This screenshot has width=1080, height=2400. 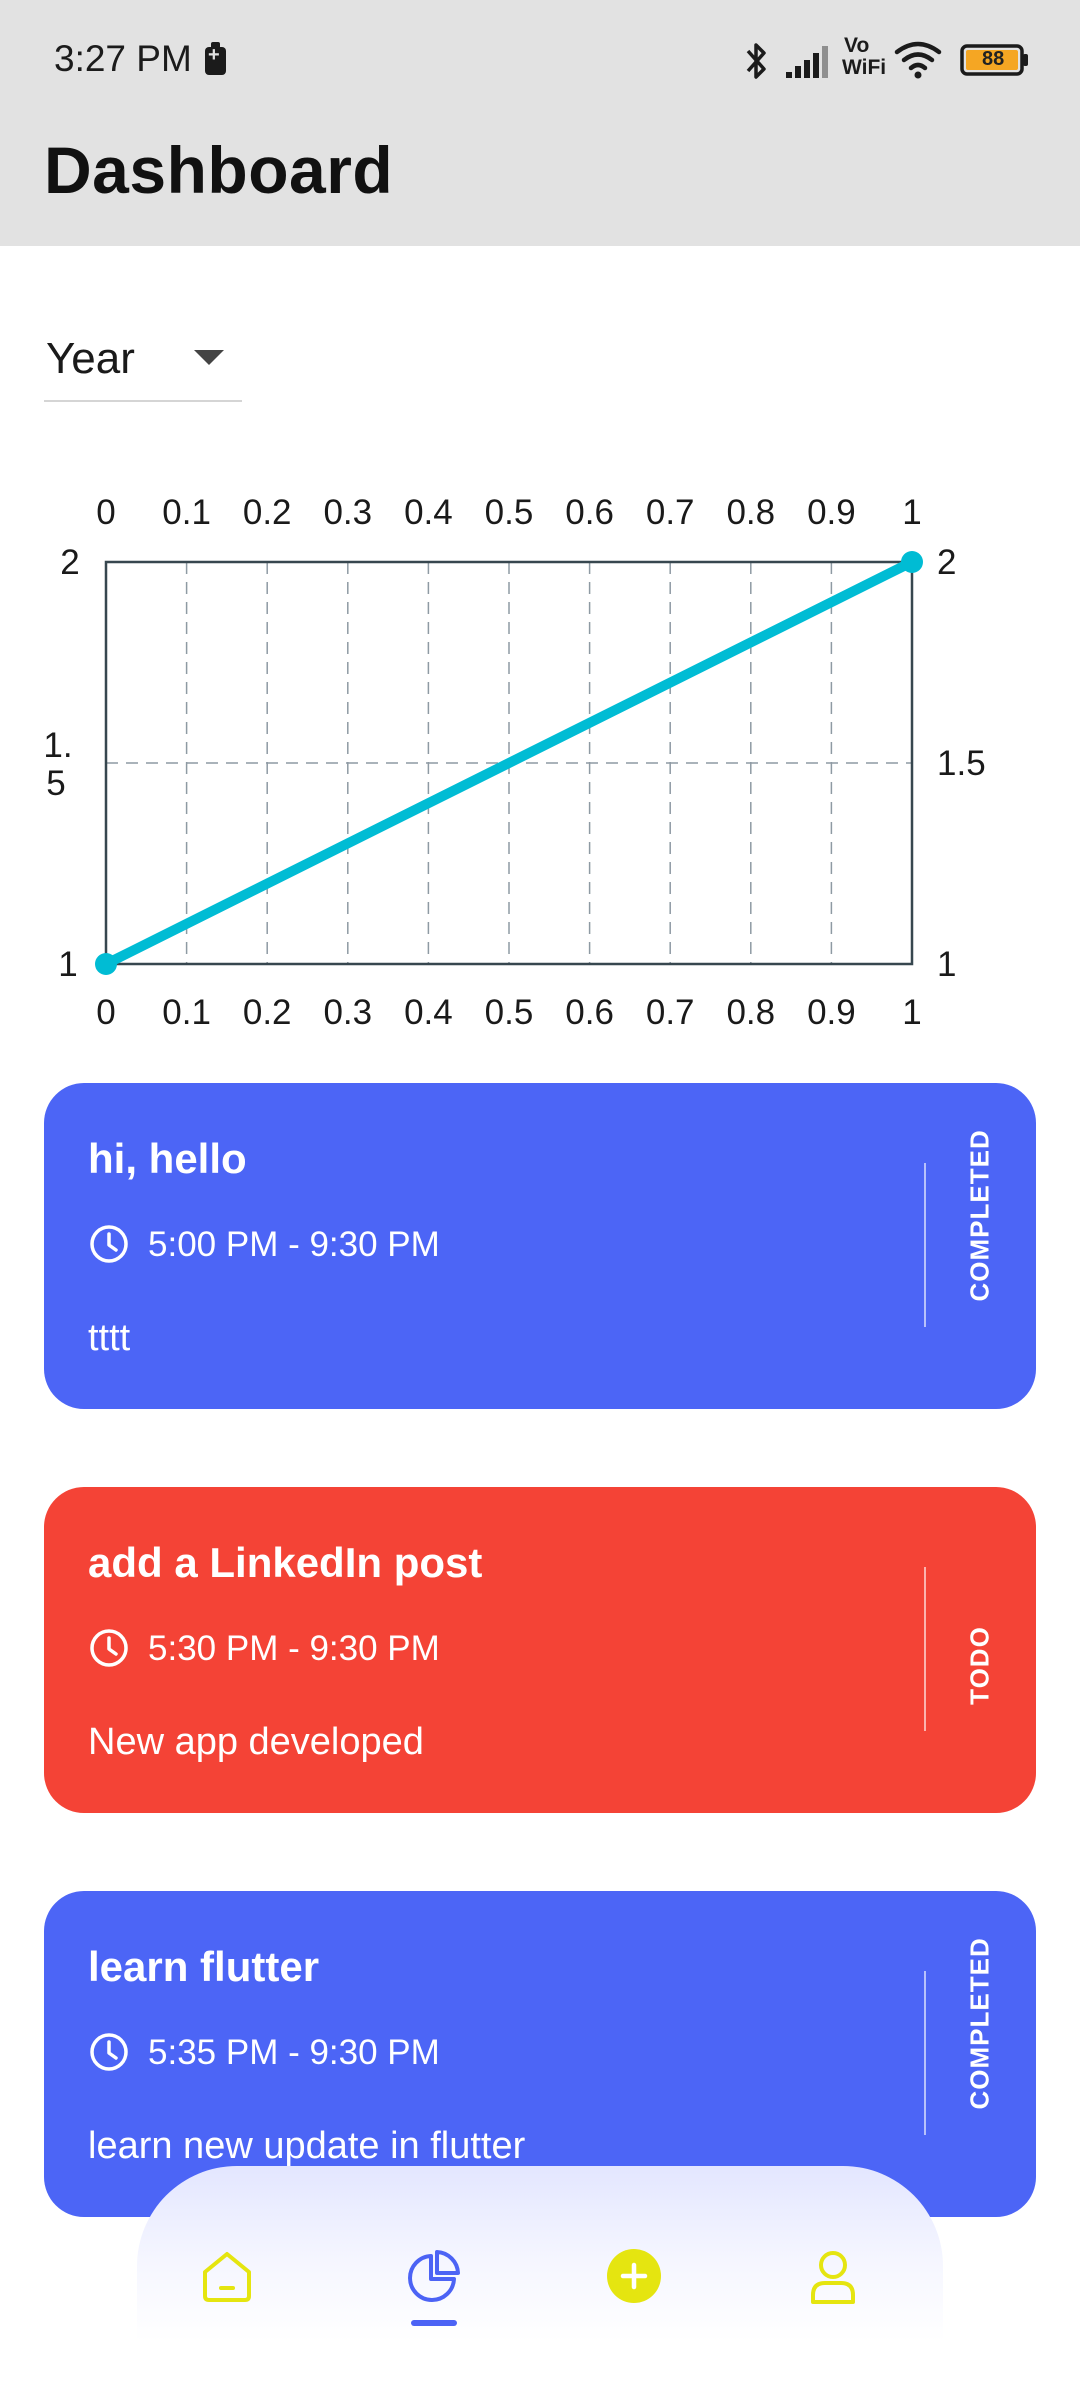 What do you see at coordinates (347, 1011) in the screenshot?
I see `x-tick-label-bottom: 0.3` at bounding box center [347, 1011].